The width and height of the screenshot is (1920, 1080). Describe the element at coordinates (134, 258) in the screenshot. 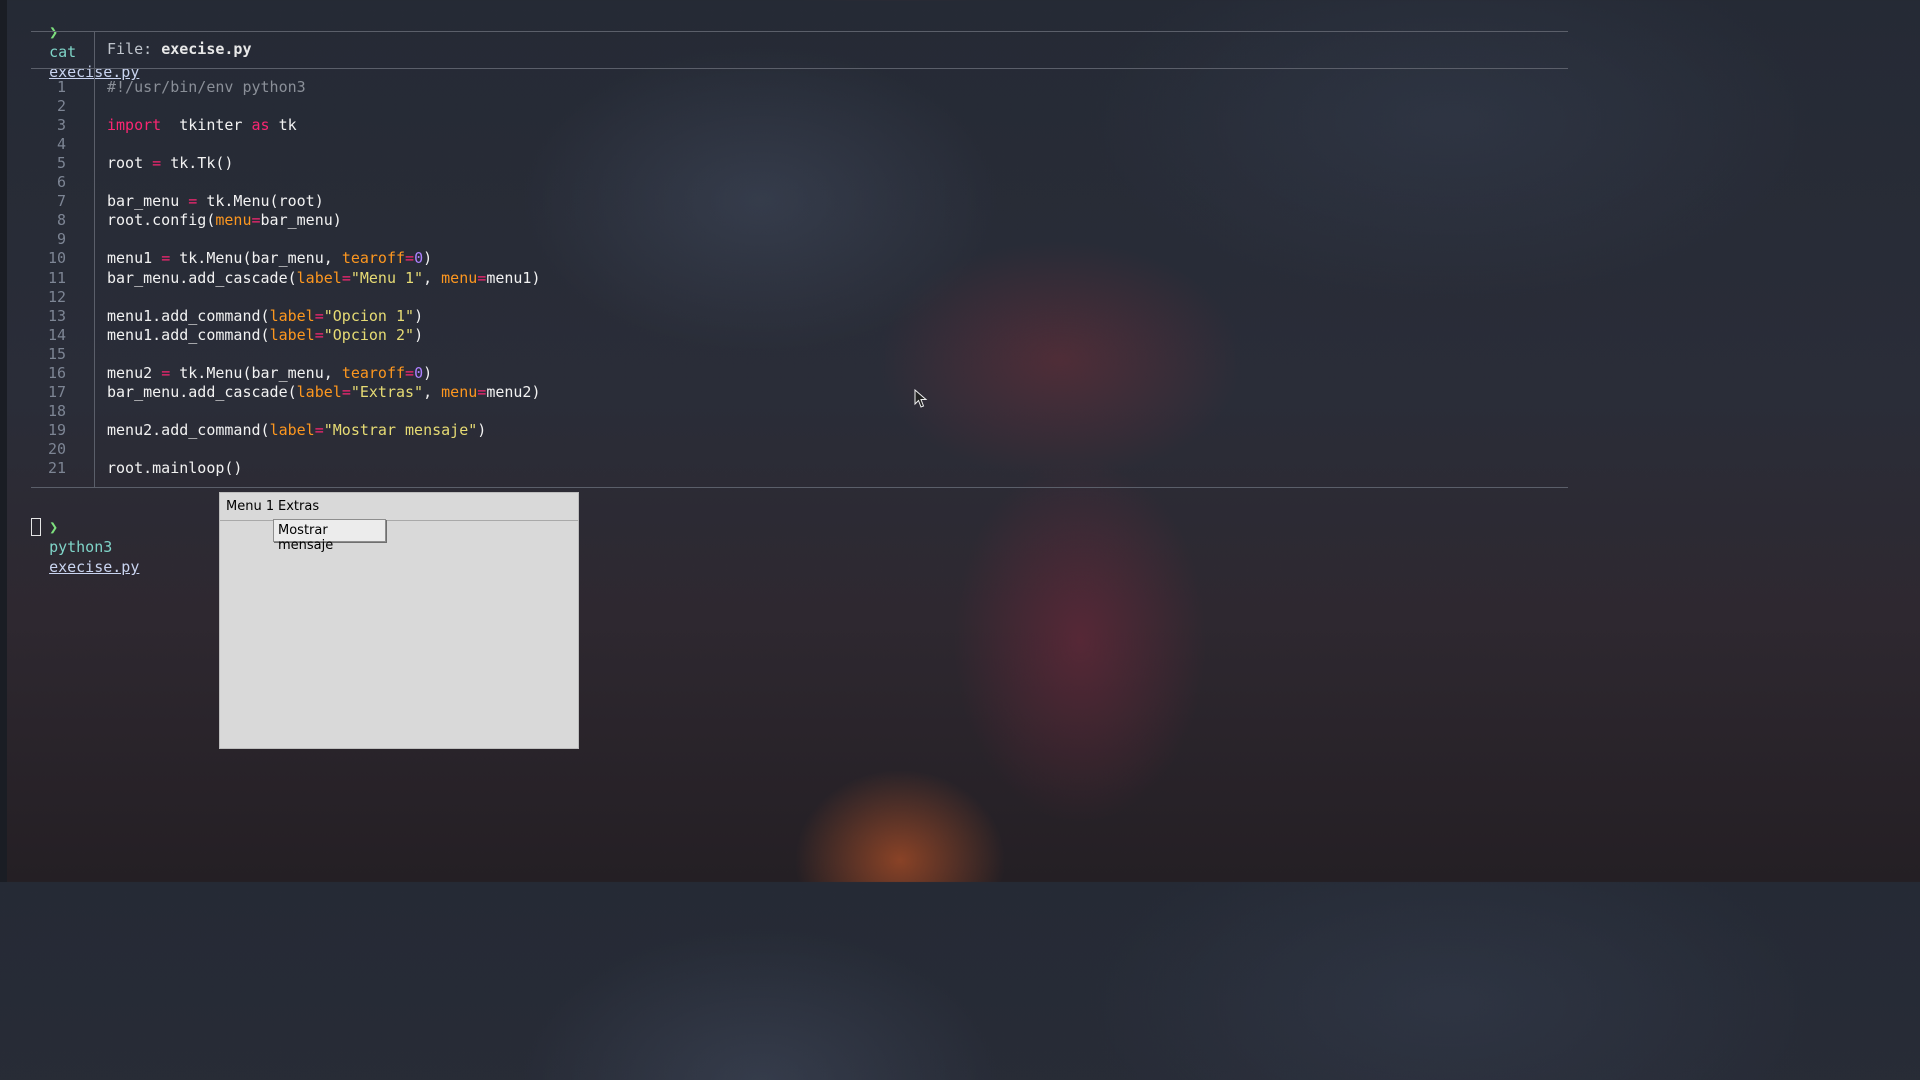

I see `code-token: menu1` at that location.